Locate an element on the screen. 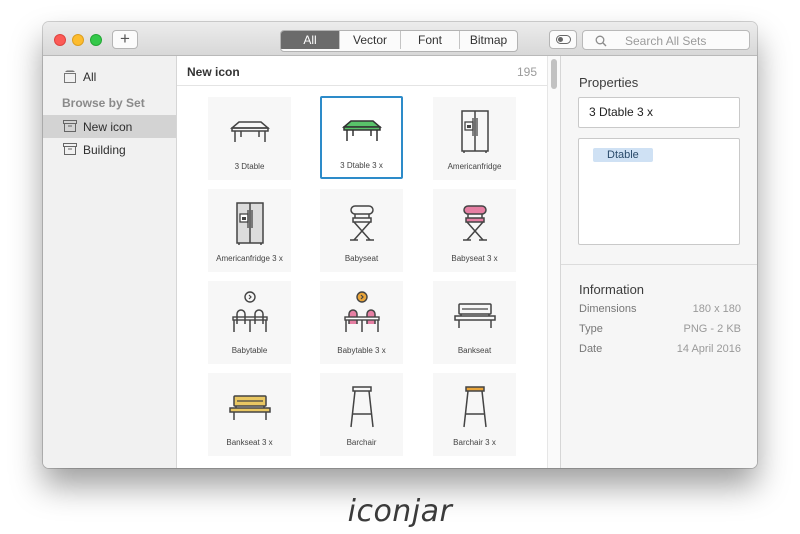 The width and height of the screenshot is (800, 534). close-window-button is located at coordinates (60, 40).